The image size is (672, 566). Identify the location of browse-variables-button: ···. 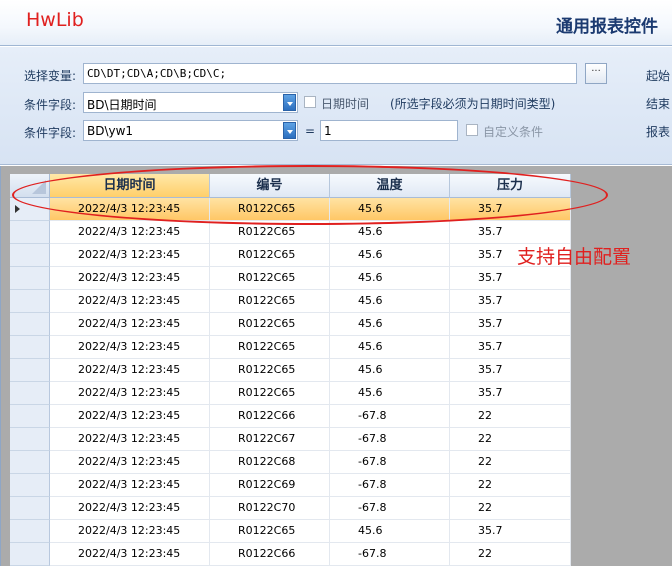
(596, 73).